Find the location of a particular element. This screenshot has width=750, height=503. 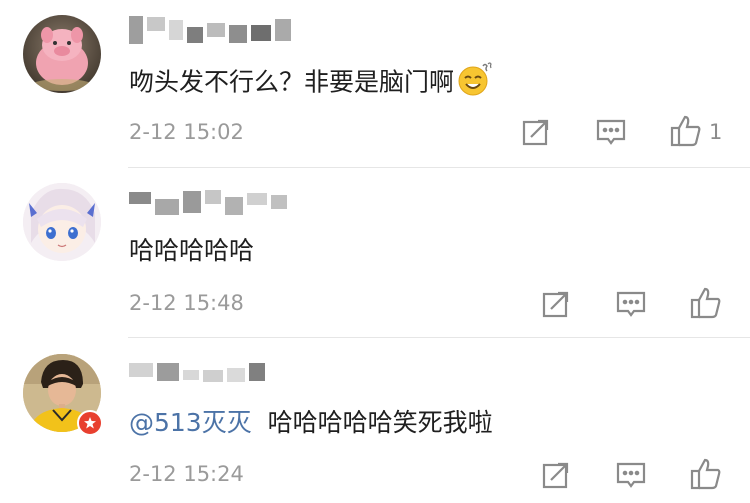

like-count: 1 is located at coordinates (716, 132).